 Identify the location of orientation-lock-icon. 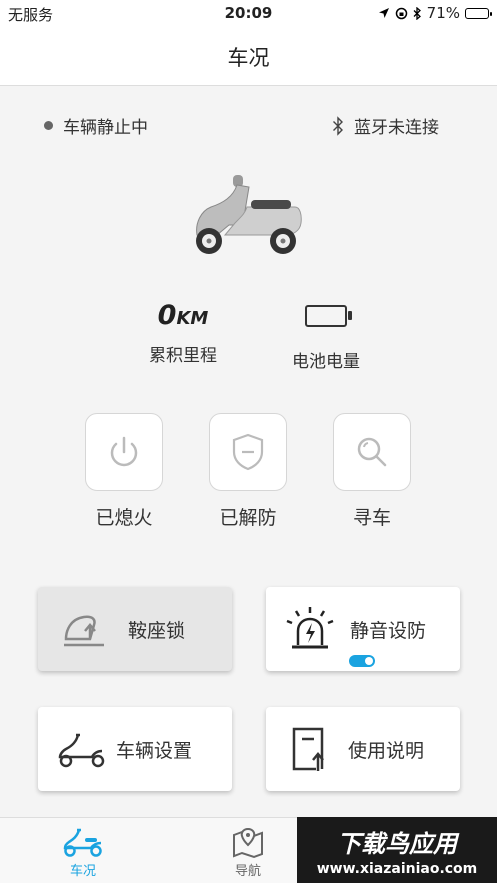
(401, 13).